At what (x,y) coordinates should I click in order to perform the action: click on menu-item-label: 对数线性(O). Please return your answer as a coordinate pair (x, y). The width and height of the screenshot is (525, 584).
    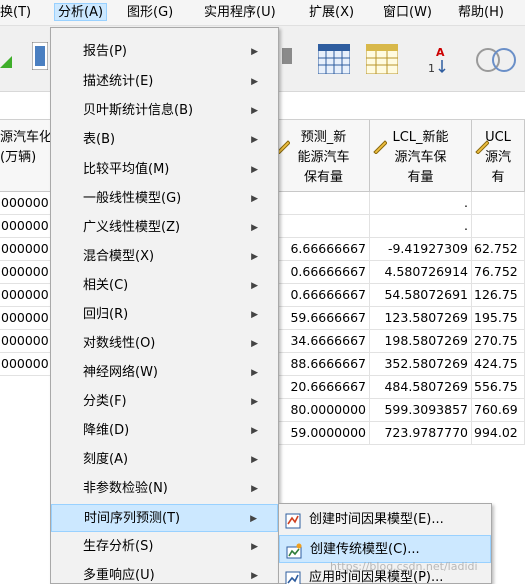
    Looking at the image, I should click on (119, 343).